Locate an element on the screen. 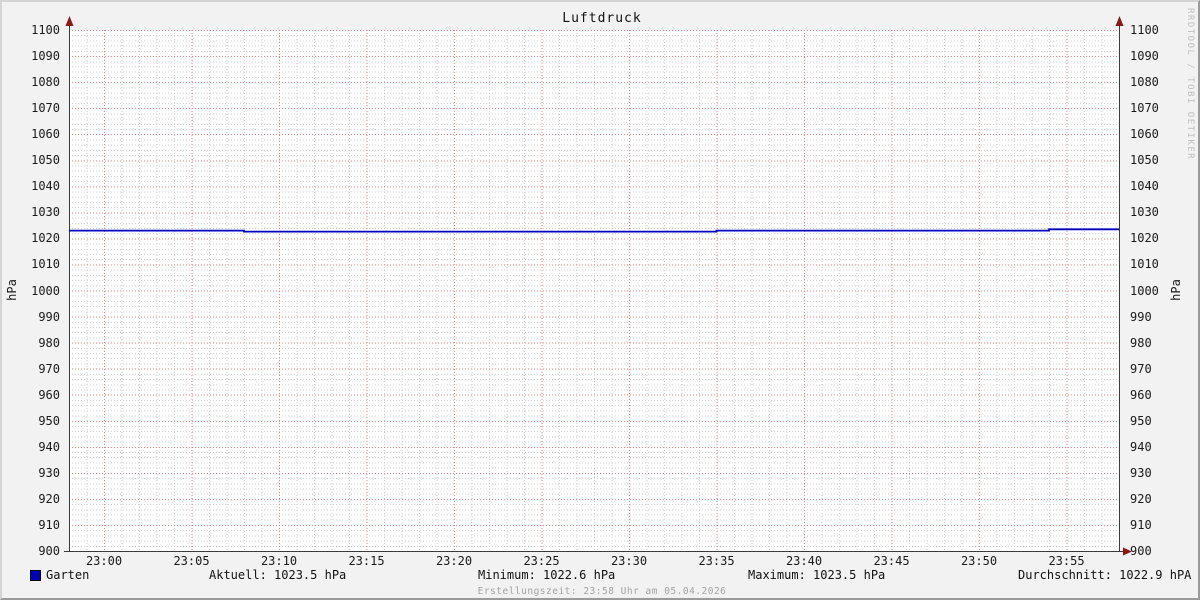  stat-minimum: Minimum: 1022.6 hPa is located at coordinates (547, 575).